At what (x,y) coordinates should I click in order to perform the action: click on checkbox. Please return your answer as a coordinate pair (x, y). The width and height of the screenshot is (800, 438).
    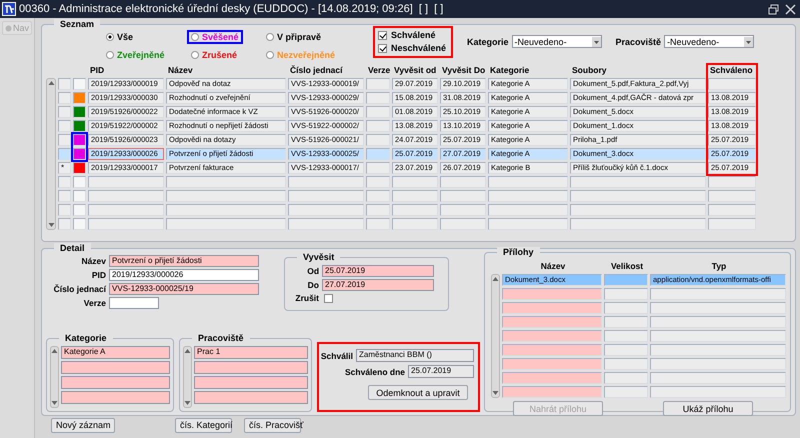
    Looking at the image, I should click on (329, 298).